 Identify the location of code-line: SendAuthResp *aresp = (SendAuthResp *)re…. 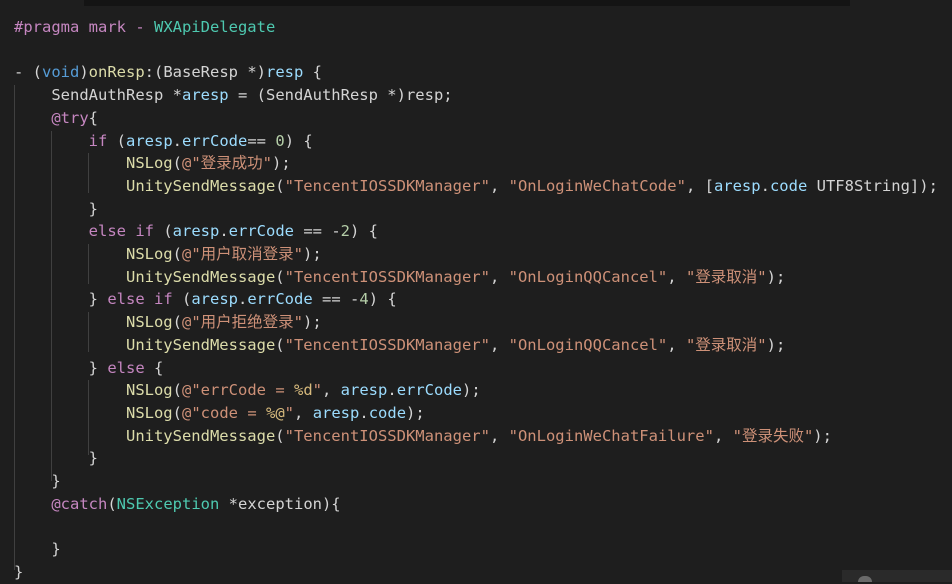
(233, 95).